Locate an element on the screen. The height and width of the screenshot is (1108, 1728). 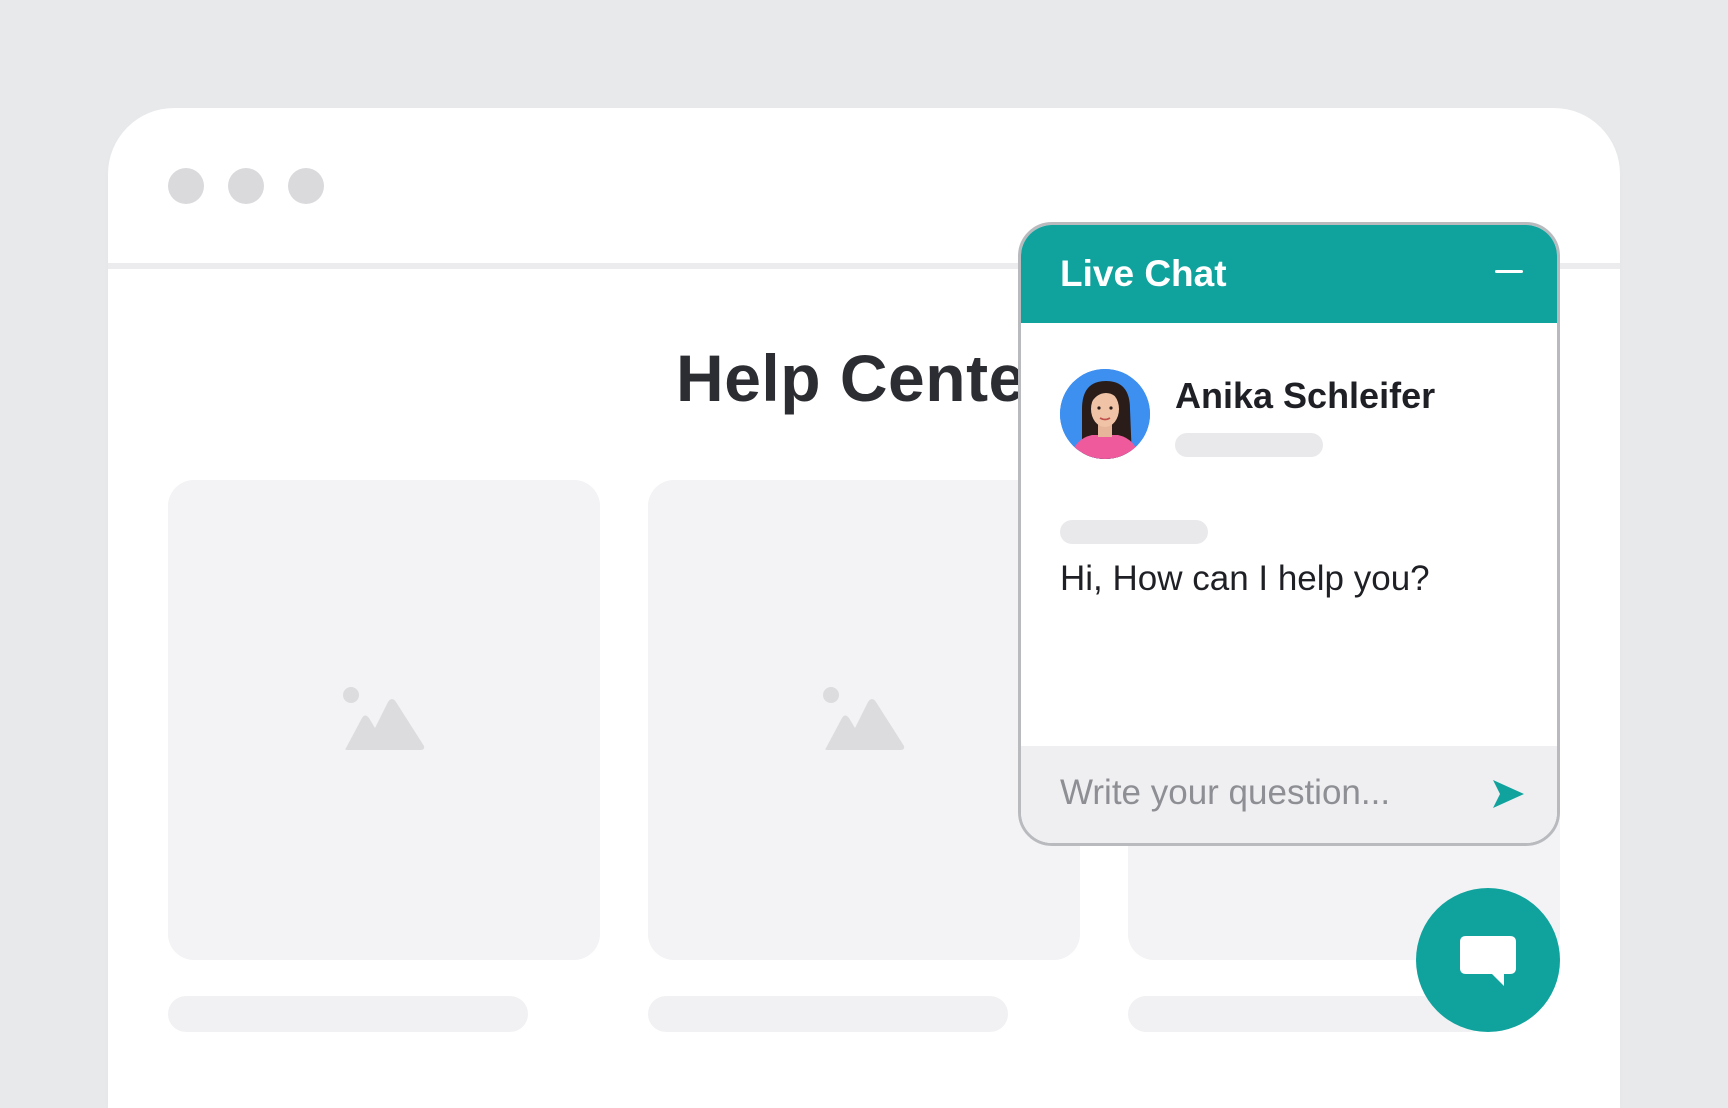
minimize-icon is located at coordinates (1510, 272).